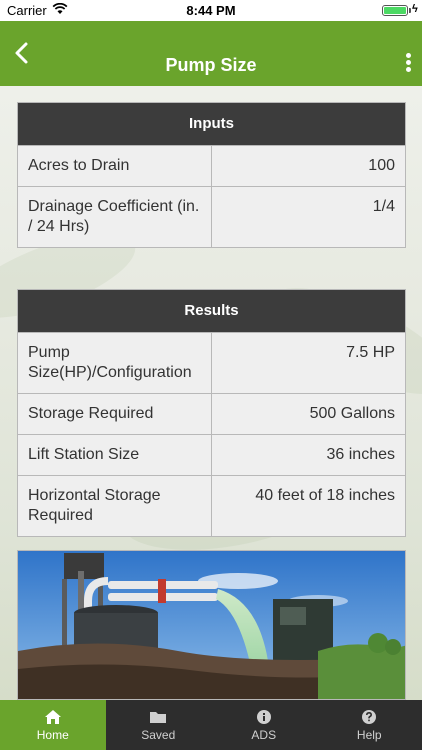 The height and width of the screenshot is (750, 422). I want to click on tab-help: Help, so click(369, 725).